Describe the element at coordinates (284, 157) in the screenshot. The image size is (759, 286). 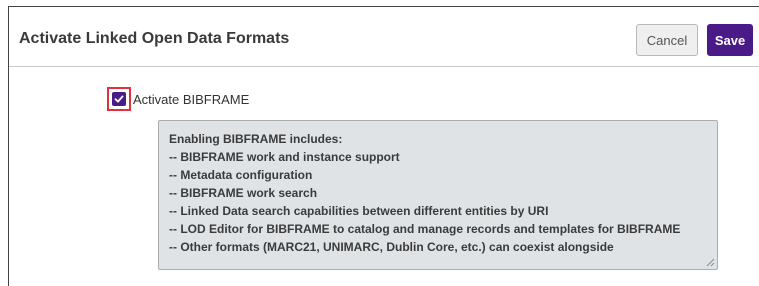
I see `info-line: -- BIBFRAME work and instance support` at that location.